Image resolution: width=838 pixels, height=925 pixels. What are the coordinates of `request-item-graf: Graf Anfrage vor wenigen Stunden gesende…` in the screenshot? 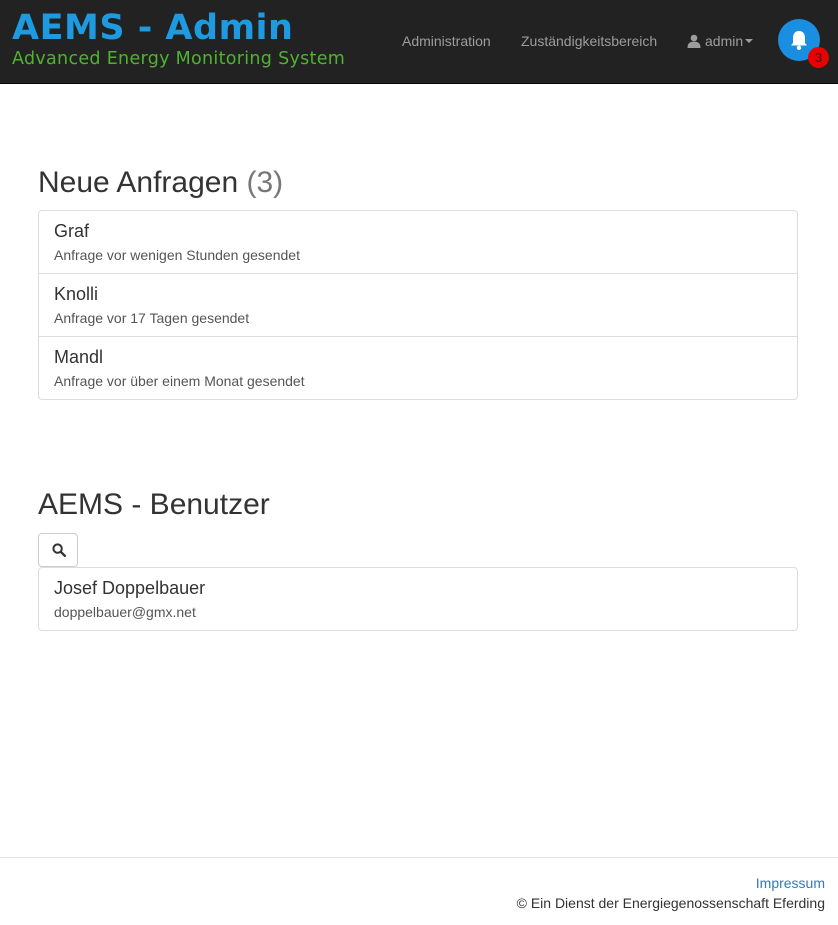 It's located at (418, 242).